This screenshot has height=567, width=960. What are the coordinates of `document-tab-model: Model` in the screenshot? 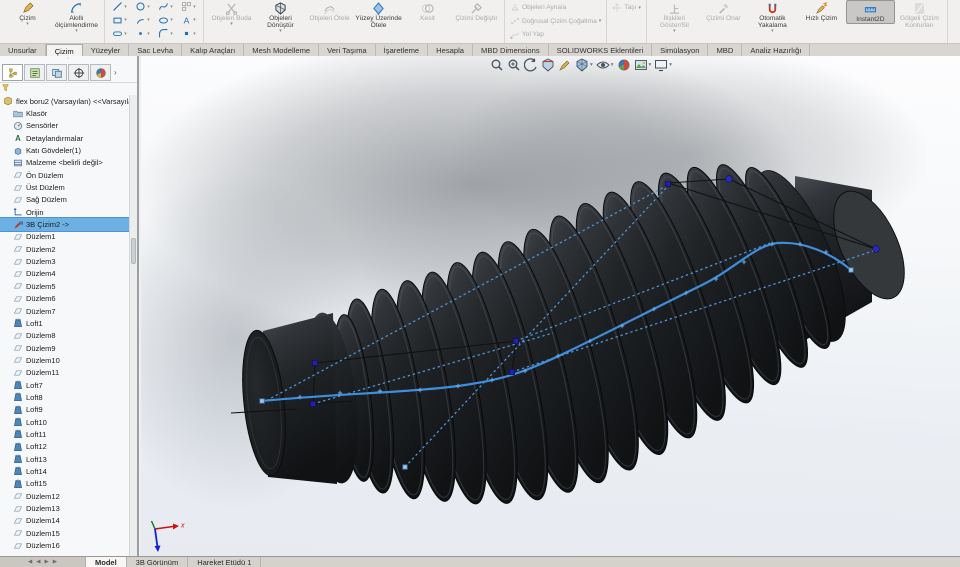 It's located at (106, 562).